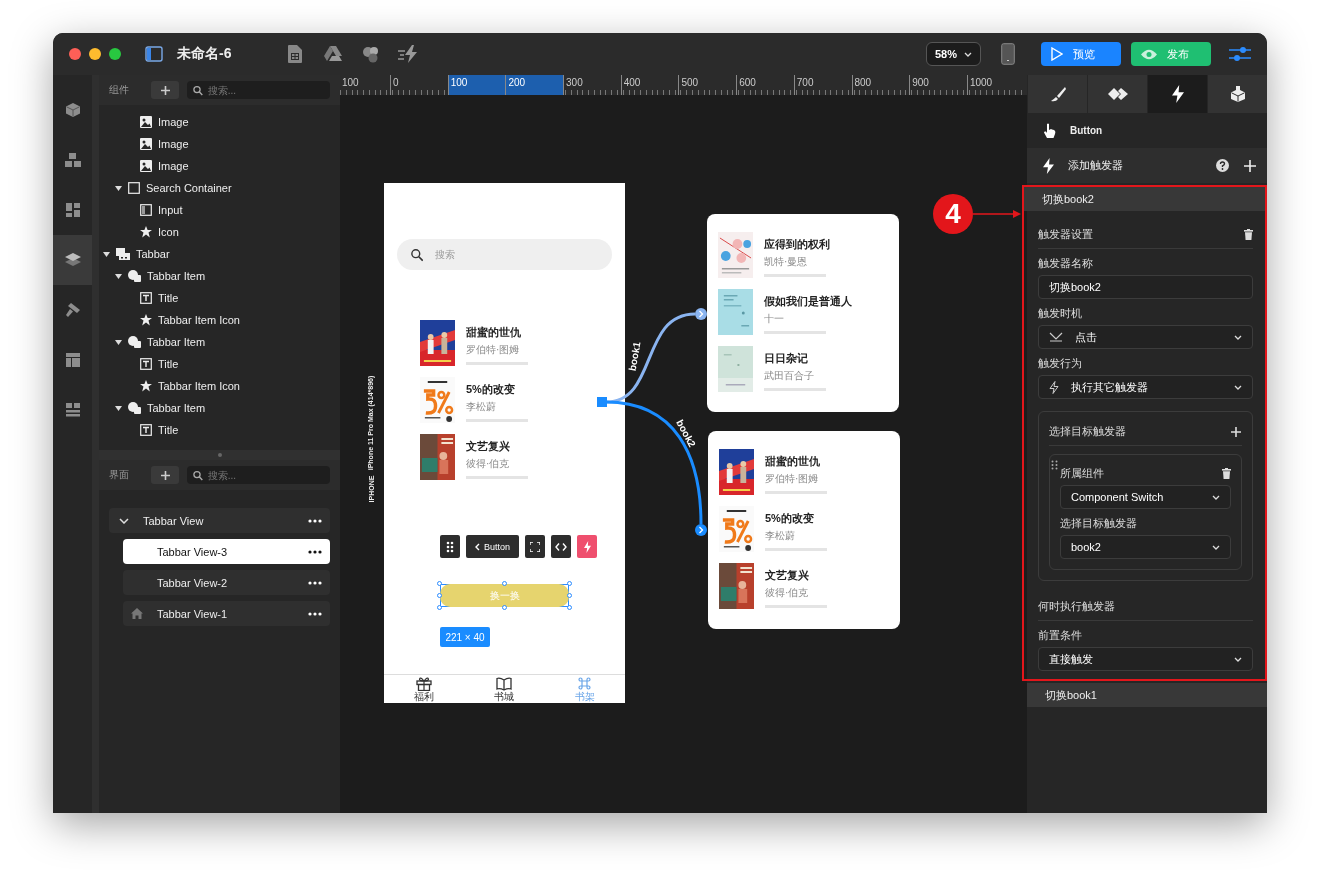 This screenshot has width=1320, height=883. I want to click on layout-icon, so click(72, 360).